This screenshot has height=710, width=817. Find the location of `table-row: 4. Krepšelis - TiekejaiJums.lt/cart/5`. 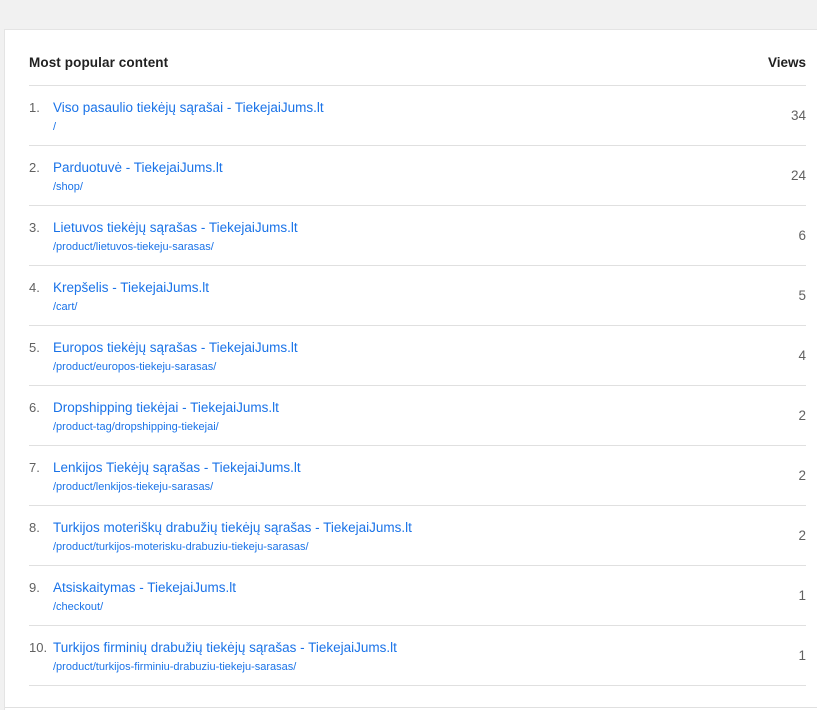

table-row: 4. Krepšelis - TiekejaiJums.lt/cart/5 is located at coordinates (417, 296).